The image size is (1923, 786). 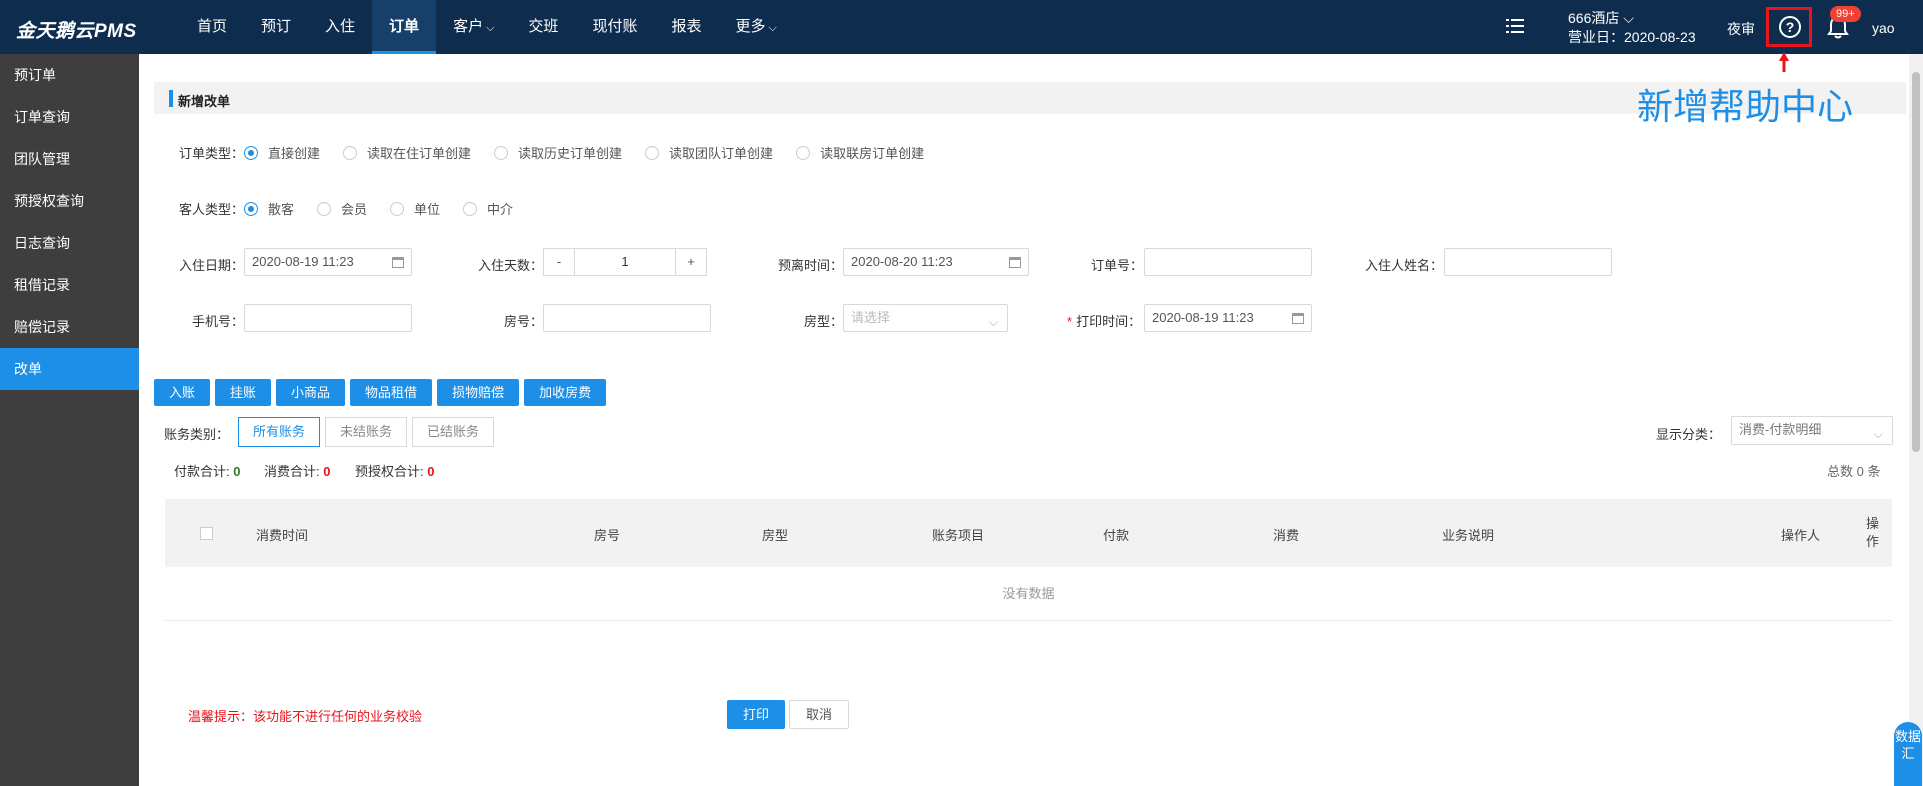 I want to click on nav-item-booking: 预订, so click(x=276, y=27).